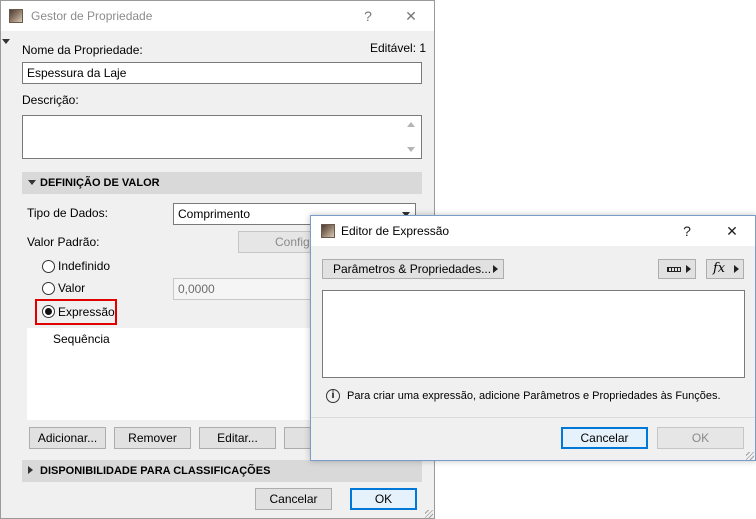 The image size is (756, 519). I want to click on description-label: Descrição:, so click(50, 100).